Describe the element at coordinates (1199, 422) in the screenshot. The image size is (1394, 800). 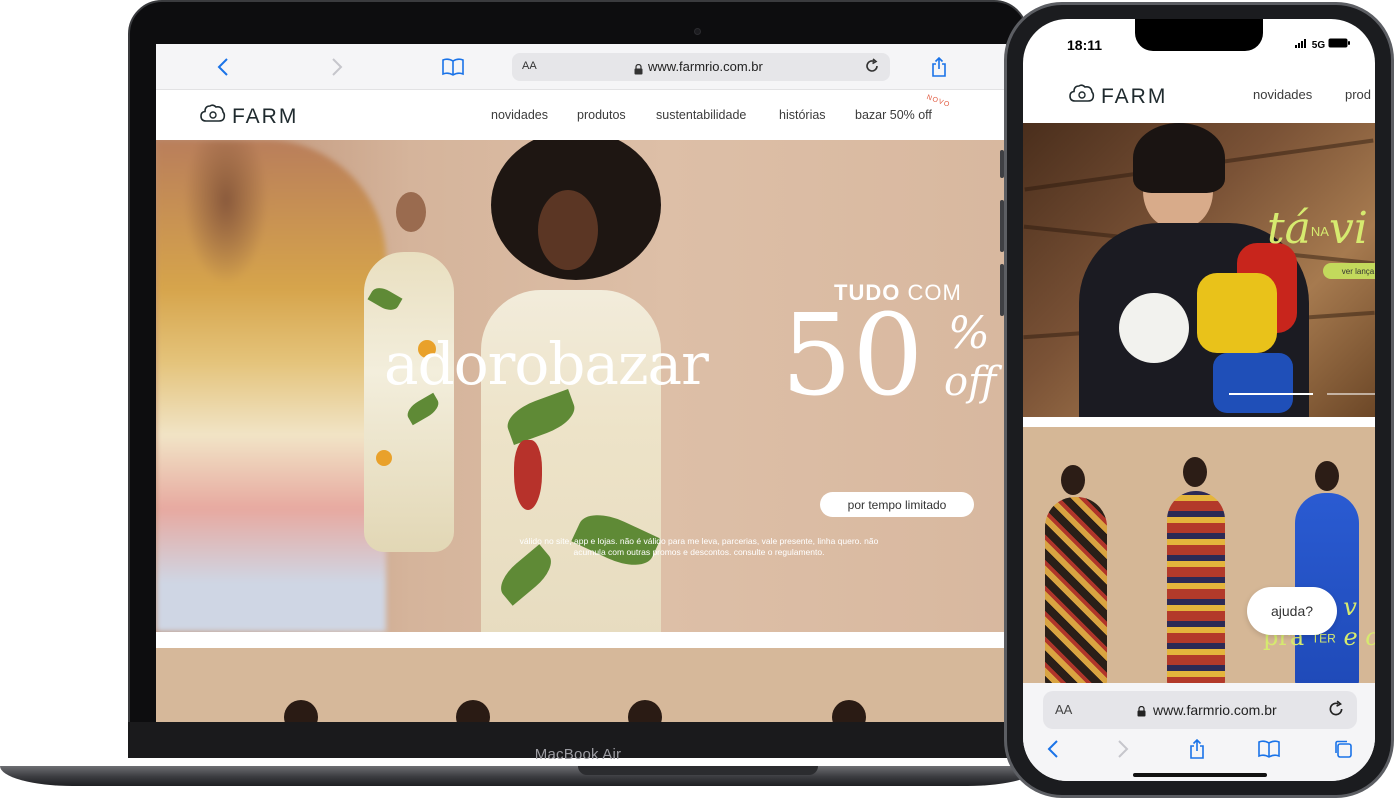
I see `section-gap` at that location.